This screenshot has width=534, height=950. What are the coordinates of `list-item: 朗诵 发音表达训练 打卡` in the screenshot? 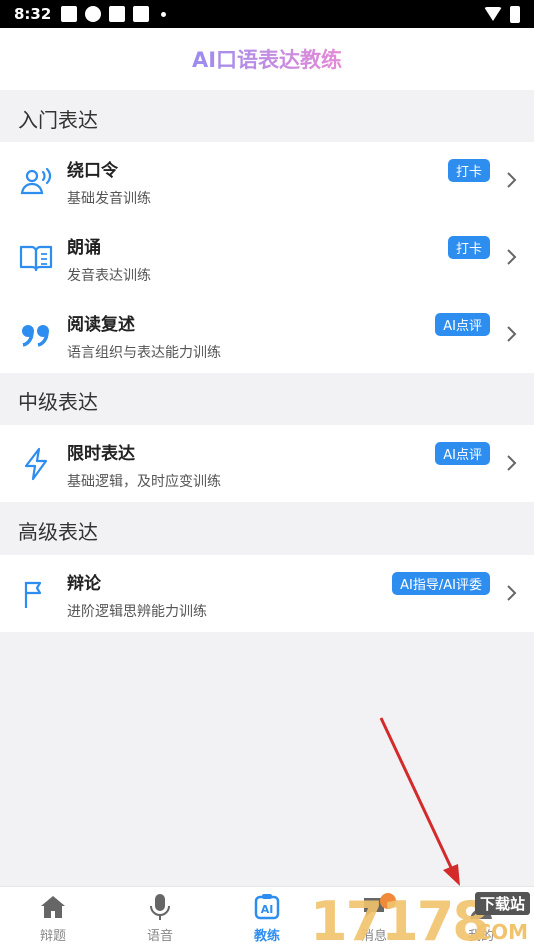 It's located at (267, 257).